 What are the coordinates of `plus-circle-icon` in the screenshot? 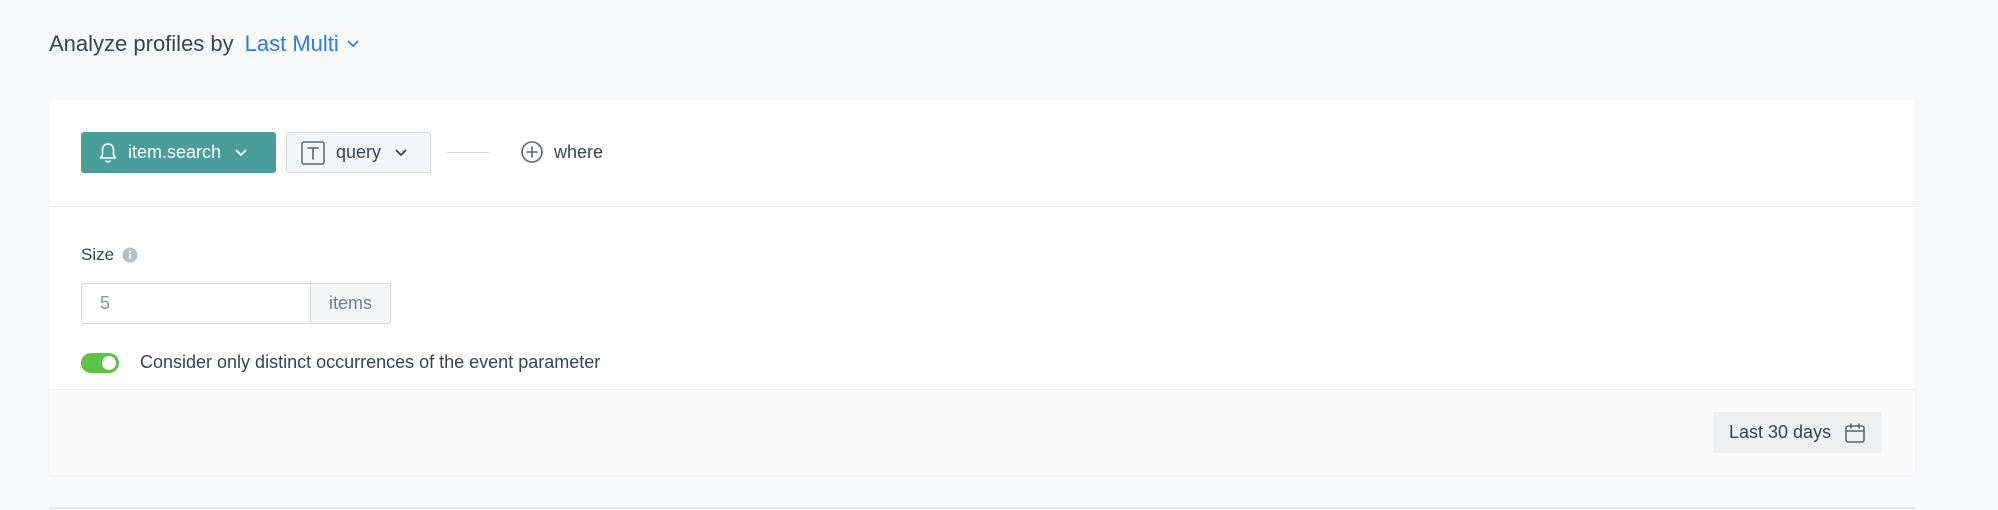 It's located at (532, 152).